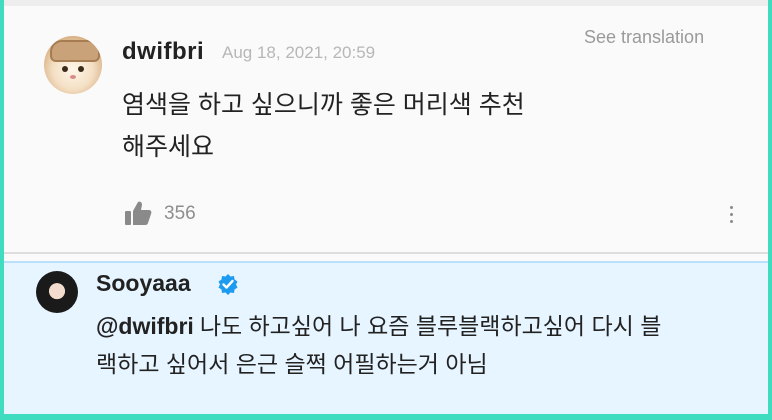  Describe the element at coordinates (430, 326) in the screenshot. I see `reply-line-text: 나도 하고싶어 나 요즘 블루블랙하고싶어 다시 블` at that location.